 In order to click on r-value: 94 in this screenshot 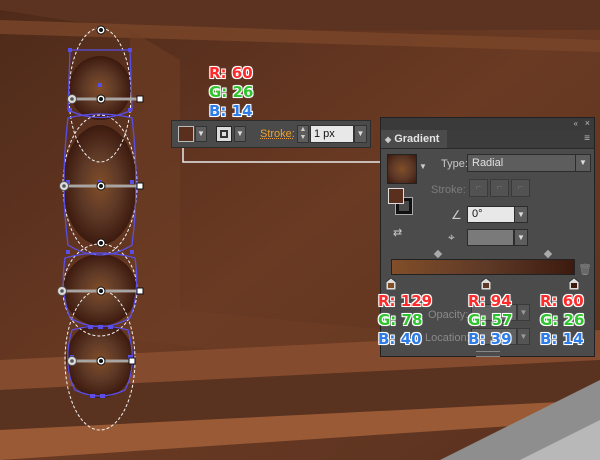, I will do `click(501, 301)`.